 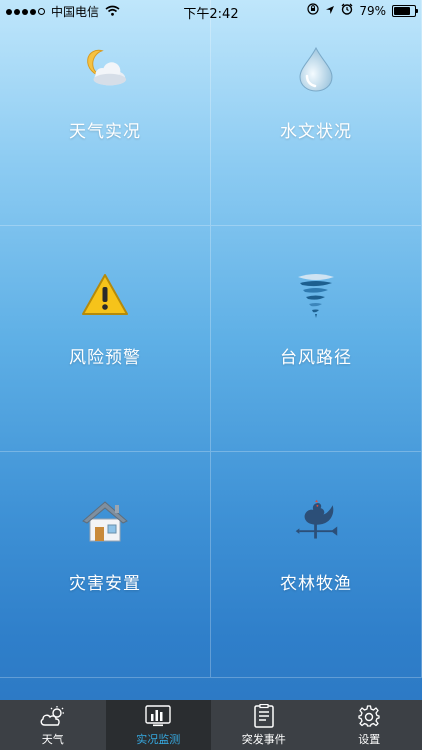 What do you see at coordinates (52, 739) in the screenshot?
I see `tab-label: 天气` at bounding box center [52, 739].